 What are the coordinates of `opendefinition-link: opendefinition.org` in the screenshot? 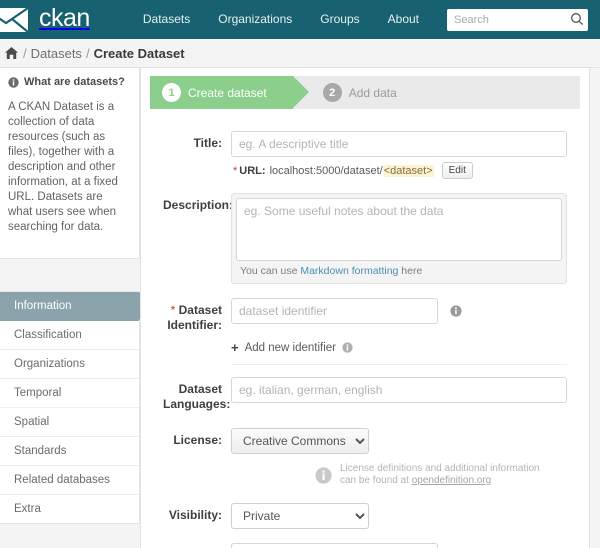 It's located at (452, 480).